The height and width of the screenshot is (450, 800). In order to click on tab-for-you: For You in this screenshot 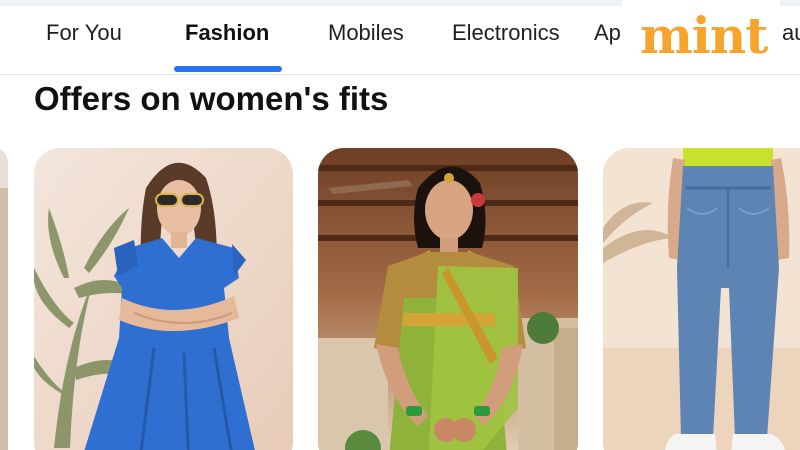, I will do `click(84, 33)`.